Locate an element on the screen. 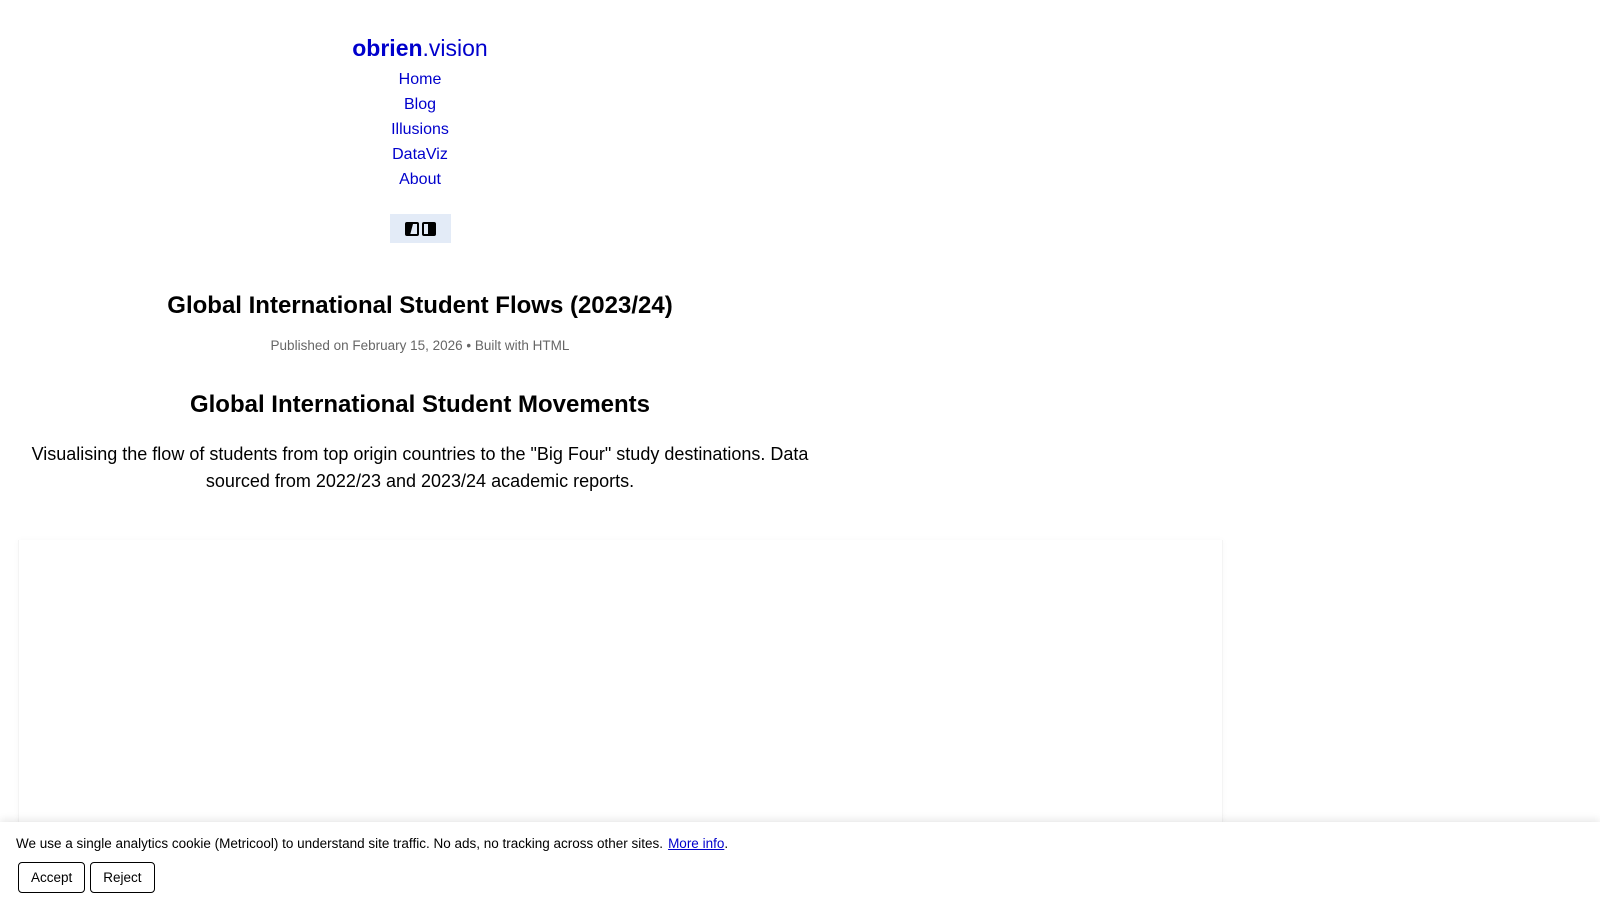 Image resolution: width=1600 pixels, height=900 pixels. section-title: Global International Student Movements is located at coordinates (420, 404).